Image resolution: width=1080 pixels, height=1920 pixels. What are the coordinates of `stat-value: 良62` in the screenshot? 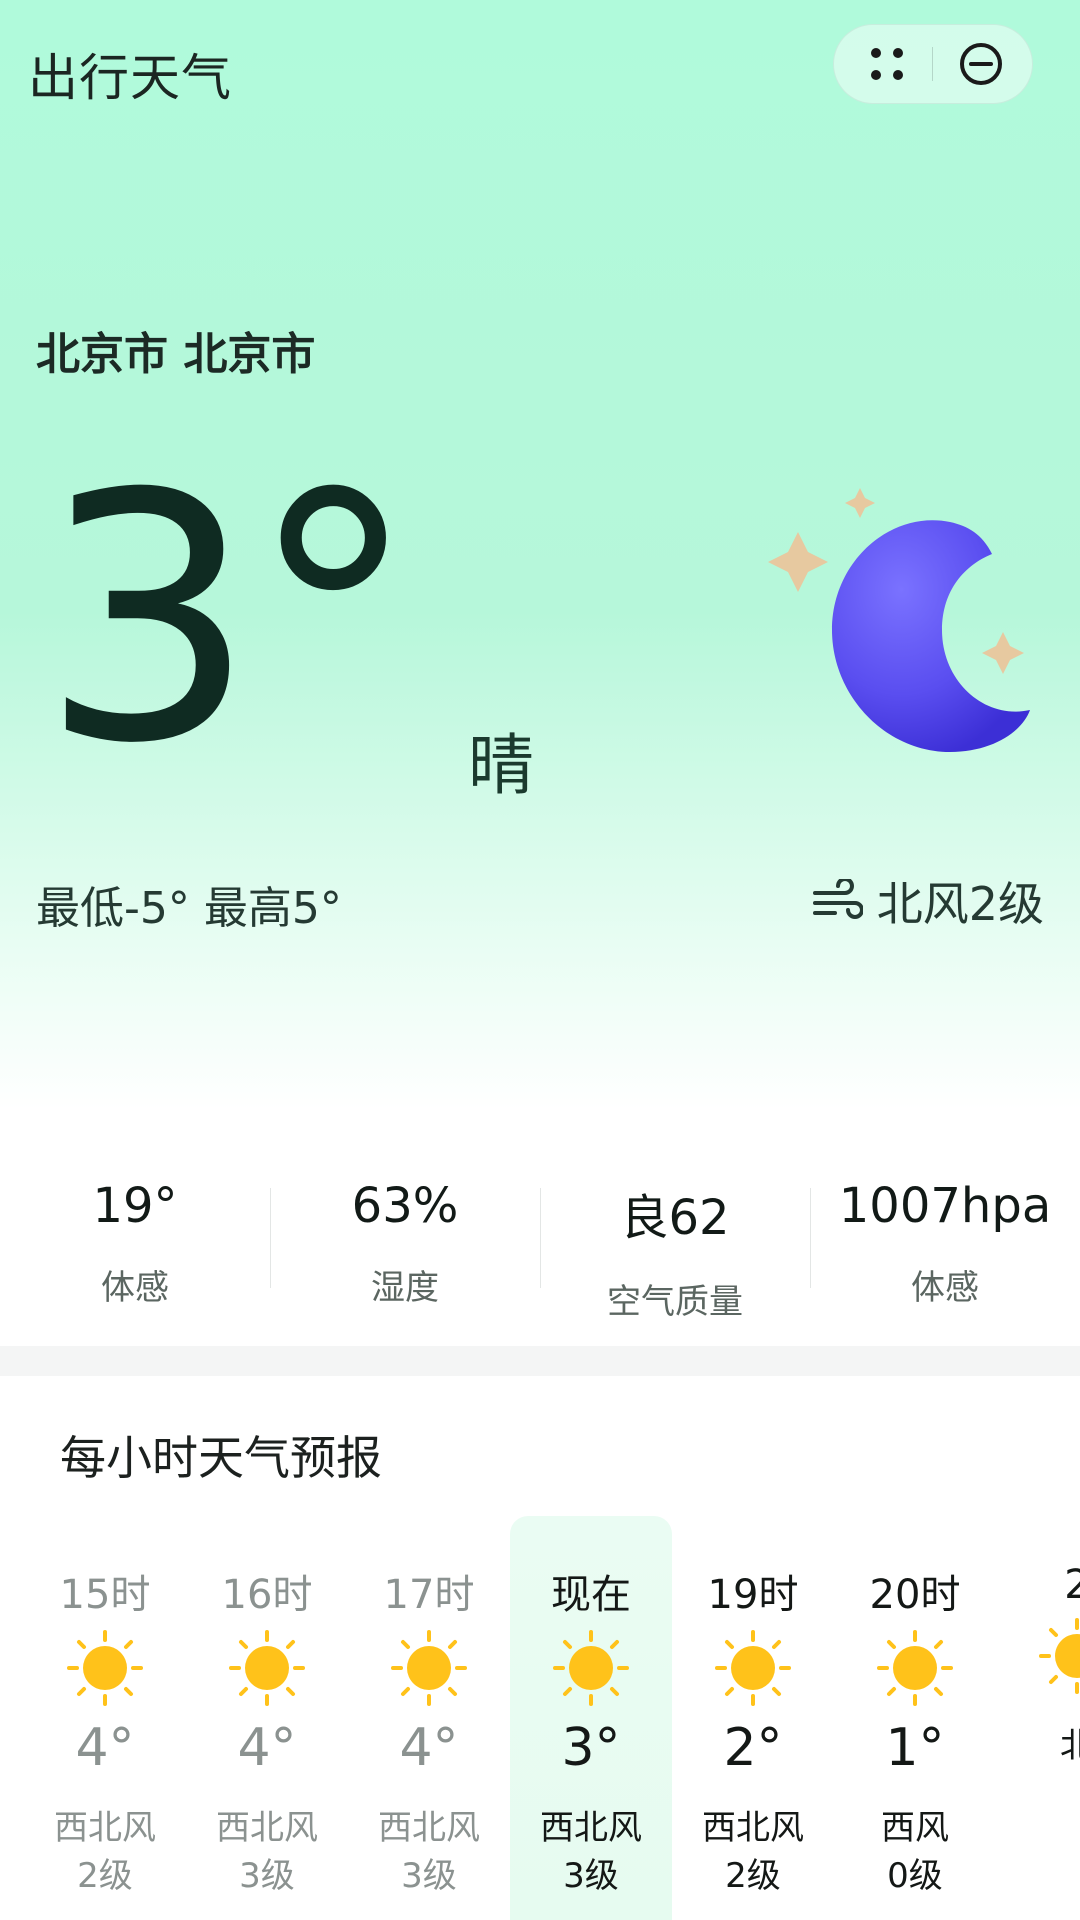 It's located at (675, 1218).